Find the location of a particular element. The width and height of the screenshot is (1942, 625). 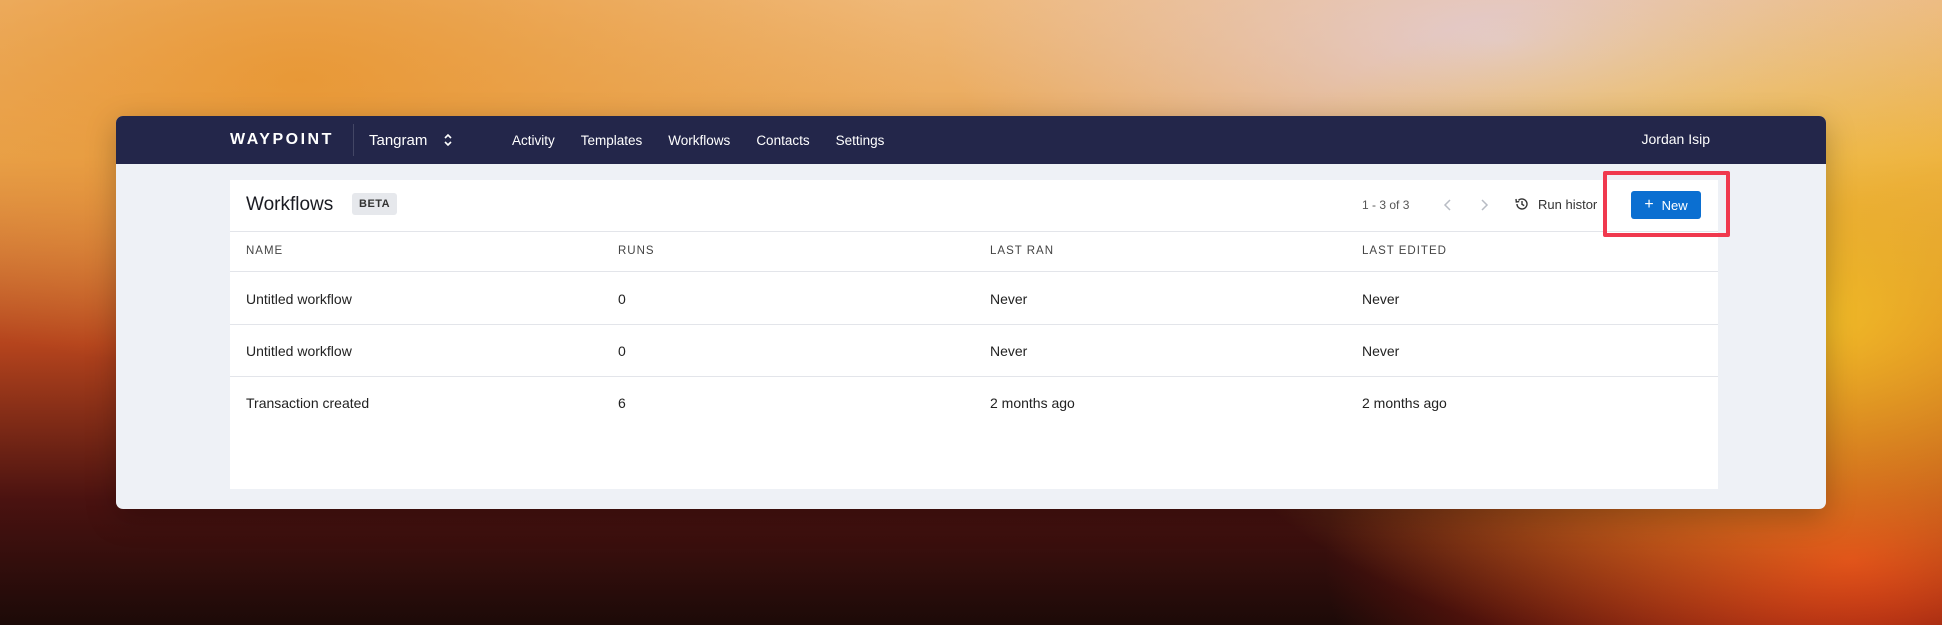

run-history-button: Run histor is located at coordinates (1555, 204).